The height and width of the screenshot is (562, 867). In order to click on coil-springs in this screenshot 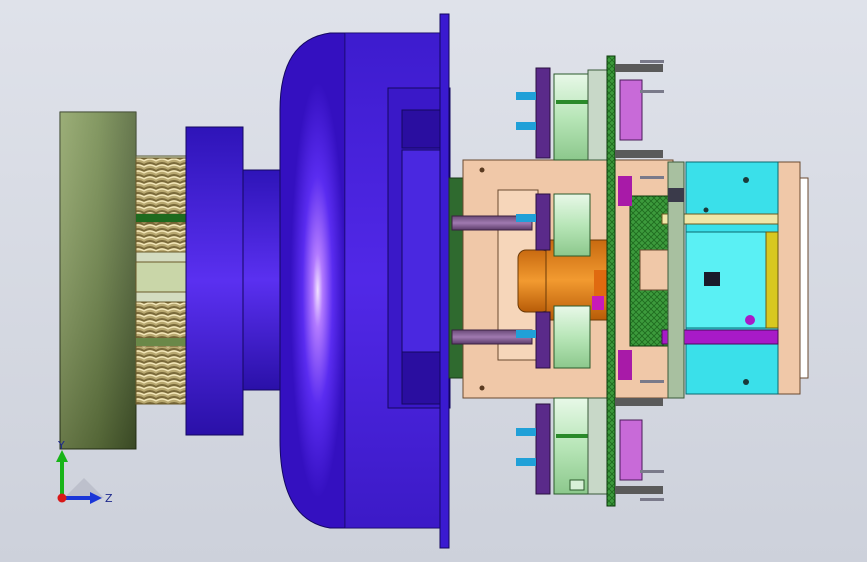, I will do `click(161, 280)`.